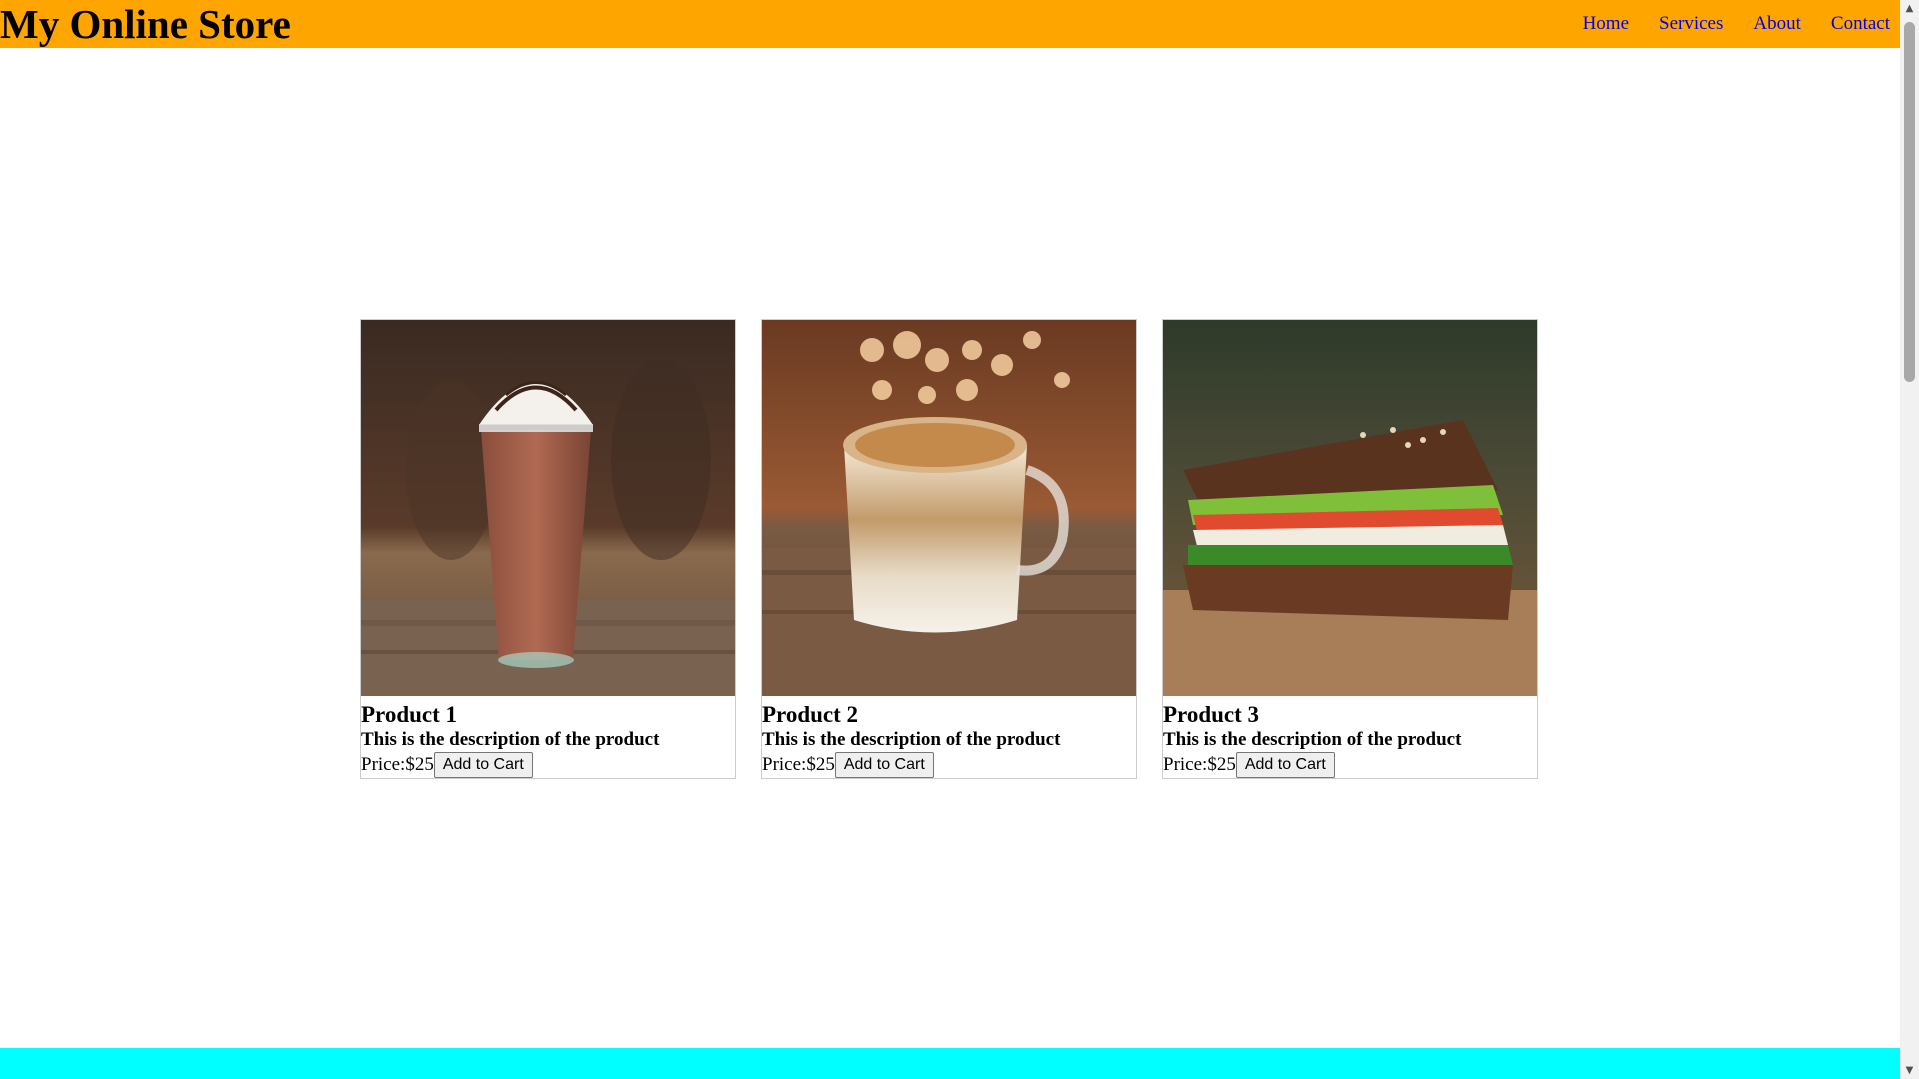 The image size is (1919, 1079). I want to click on product-name: Product 3, so click(1211, 714).